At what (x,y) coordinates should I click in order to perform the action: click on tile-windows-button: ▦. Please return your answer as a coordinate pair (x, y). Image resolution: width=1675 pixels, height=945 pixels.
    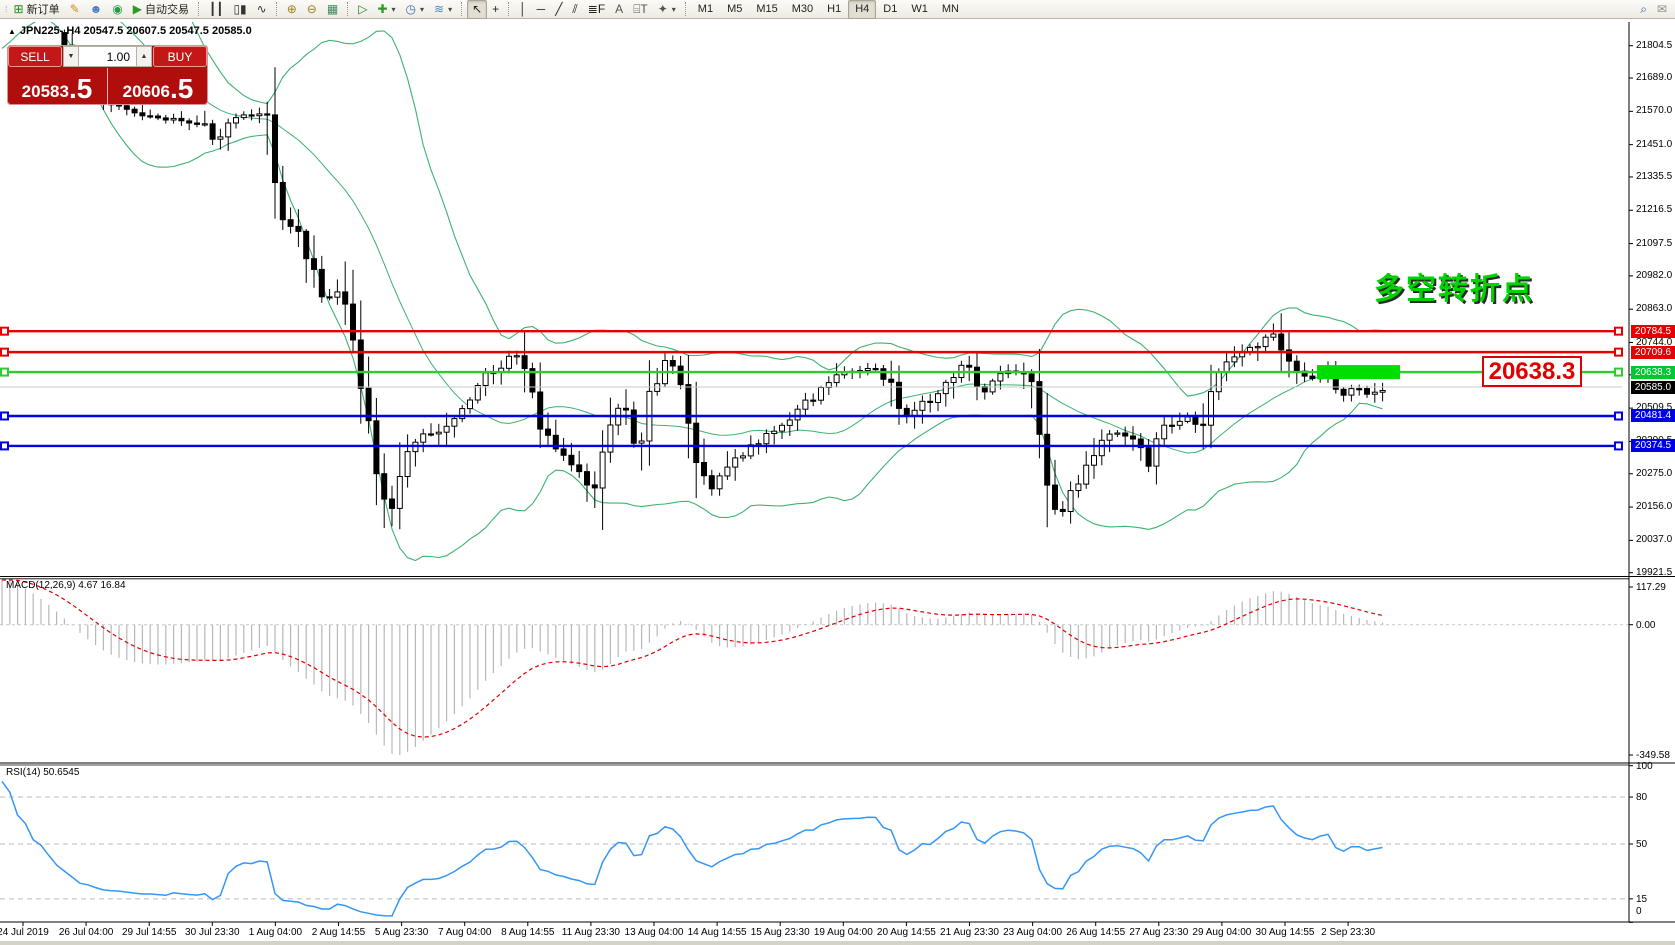
    Looking at the image, I should click on (332, 9).